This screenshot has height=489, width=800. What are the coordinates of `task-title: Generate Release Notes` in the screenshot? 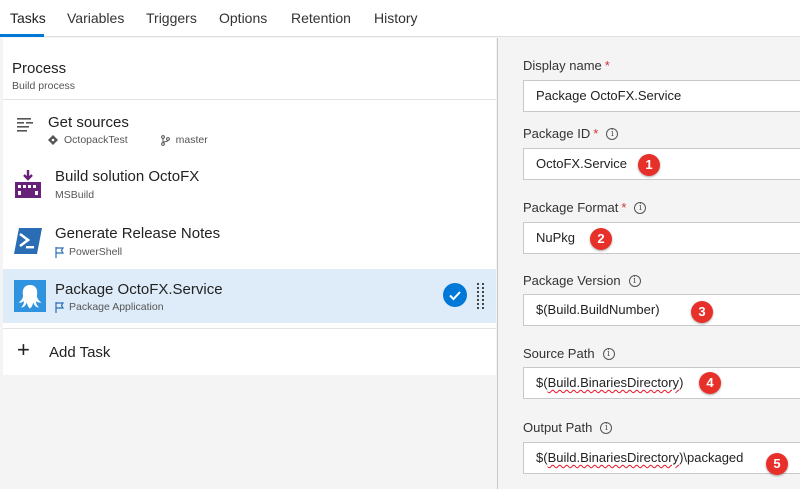 It's located at (138, 233).